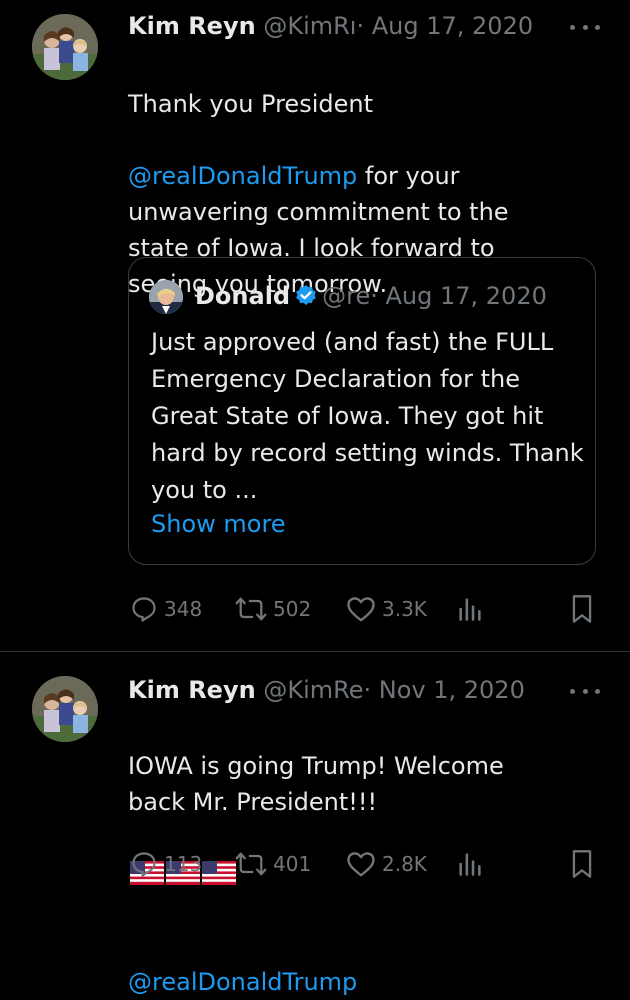  What do you see at coordinates (404, 864) in the screenshot?
I see `like-count: 2.8K` at bounding box center [404, 864].